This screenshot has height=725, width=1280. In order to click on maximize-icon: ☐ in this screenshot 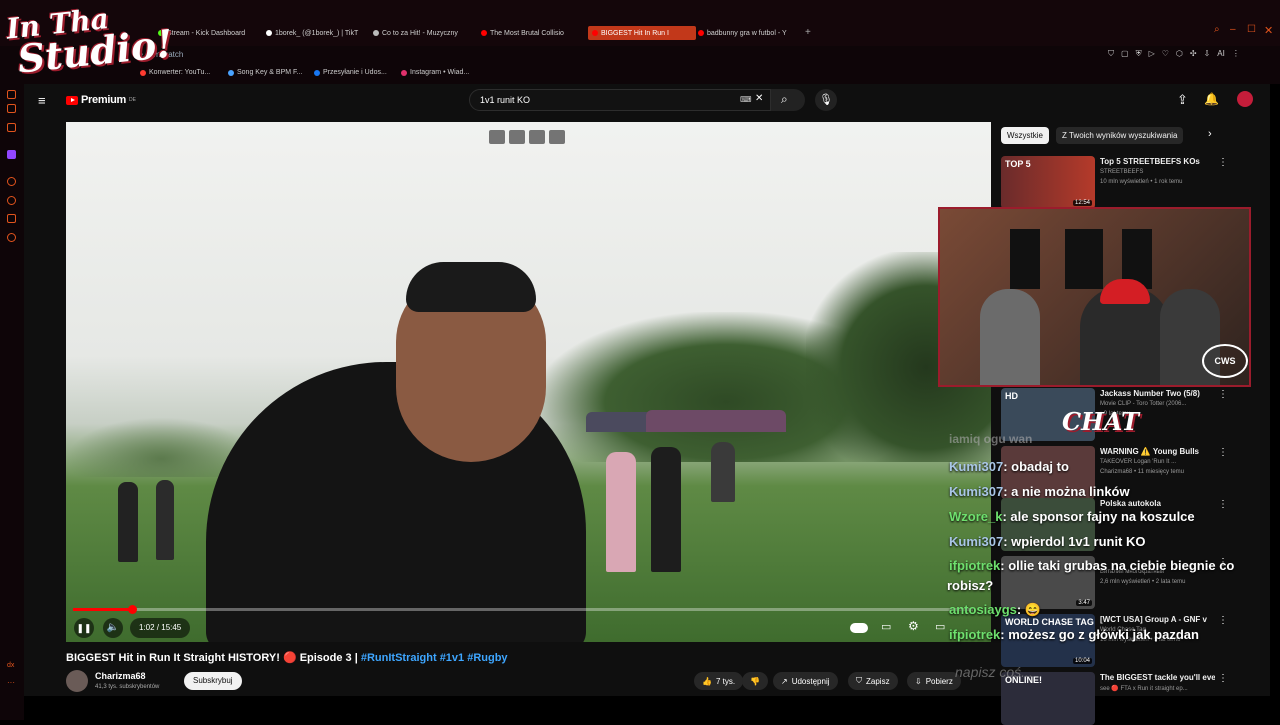, I will do `click(1251, 29)`.